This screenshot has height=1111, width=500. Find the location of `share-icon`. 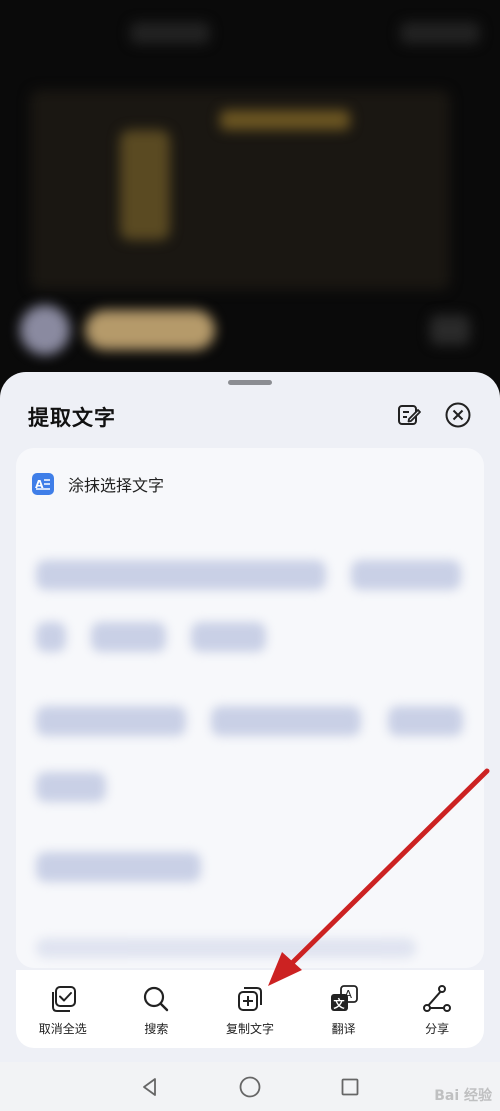

share-icon is located at coordinates (437, 998).